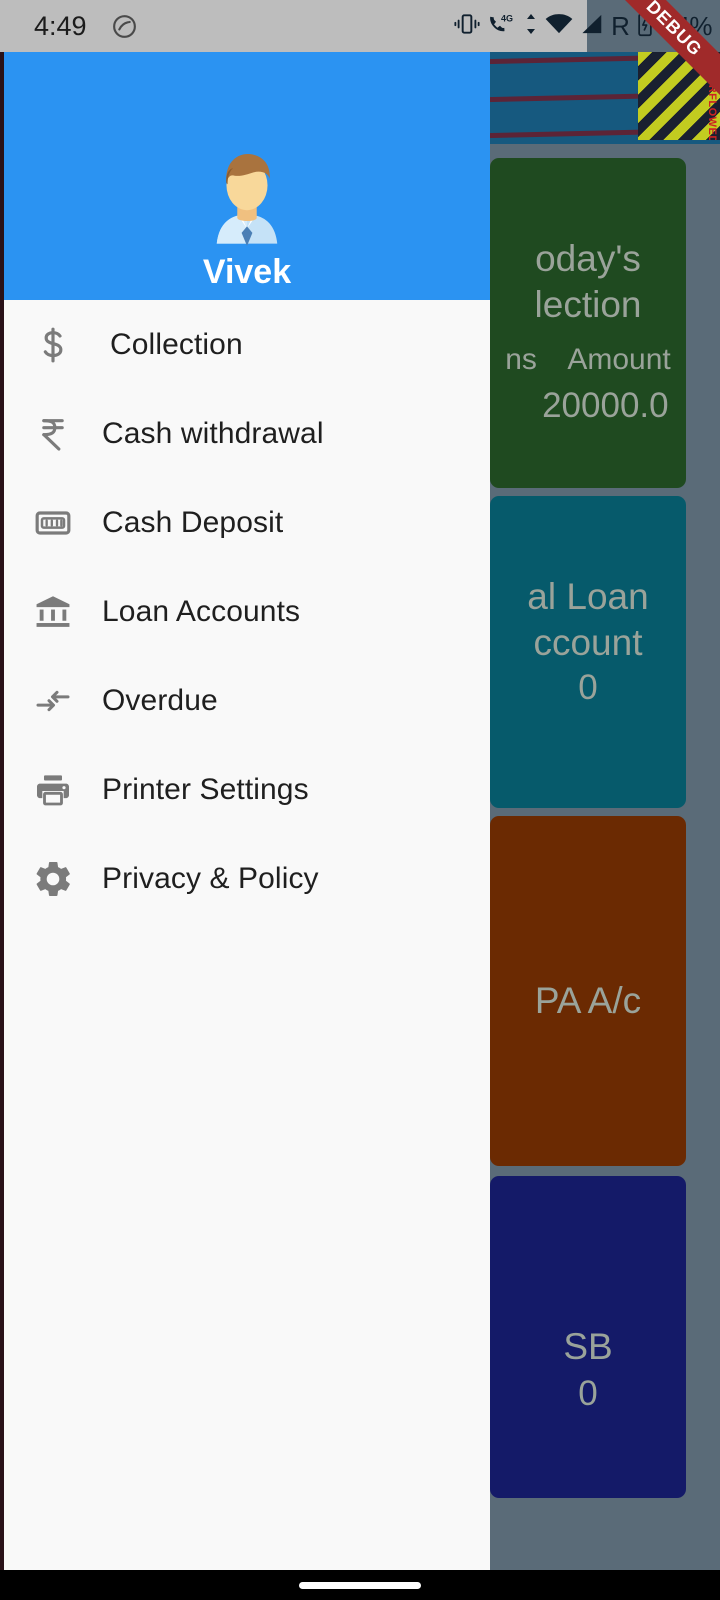 This screenshot has height=1600, width=720. I want to click on menu-item-cash-deposit: Cash Deposit, so click(247, 522).